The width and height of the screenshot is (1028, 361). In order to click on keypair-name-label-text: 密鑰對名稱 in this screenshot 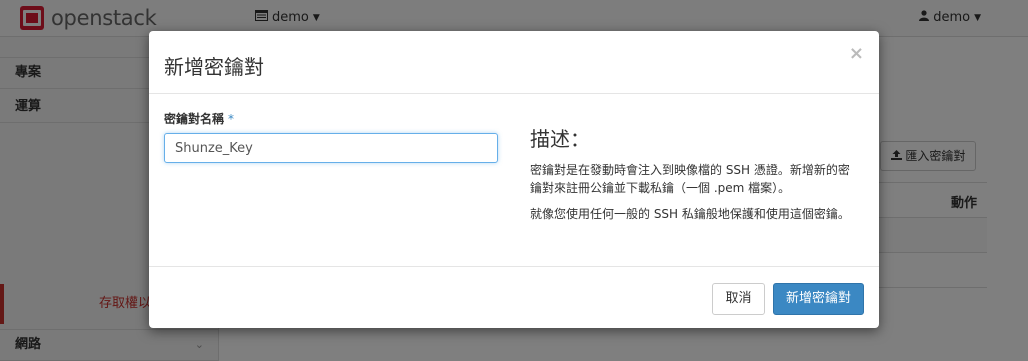, I will do `click(194, 119)`.